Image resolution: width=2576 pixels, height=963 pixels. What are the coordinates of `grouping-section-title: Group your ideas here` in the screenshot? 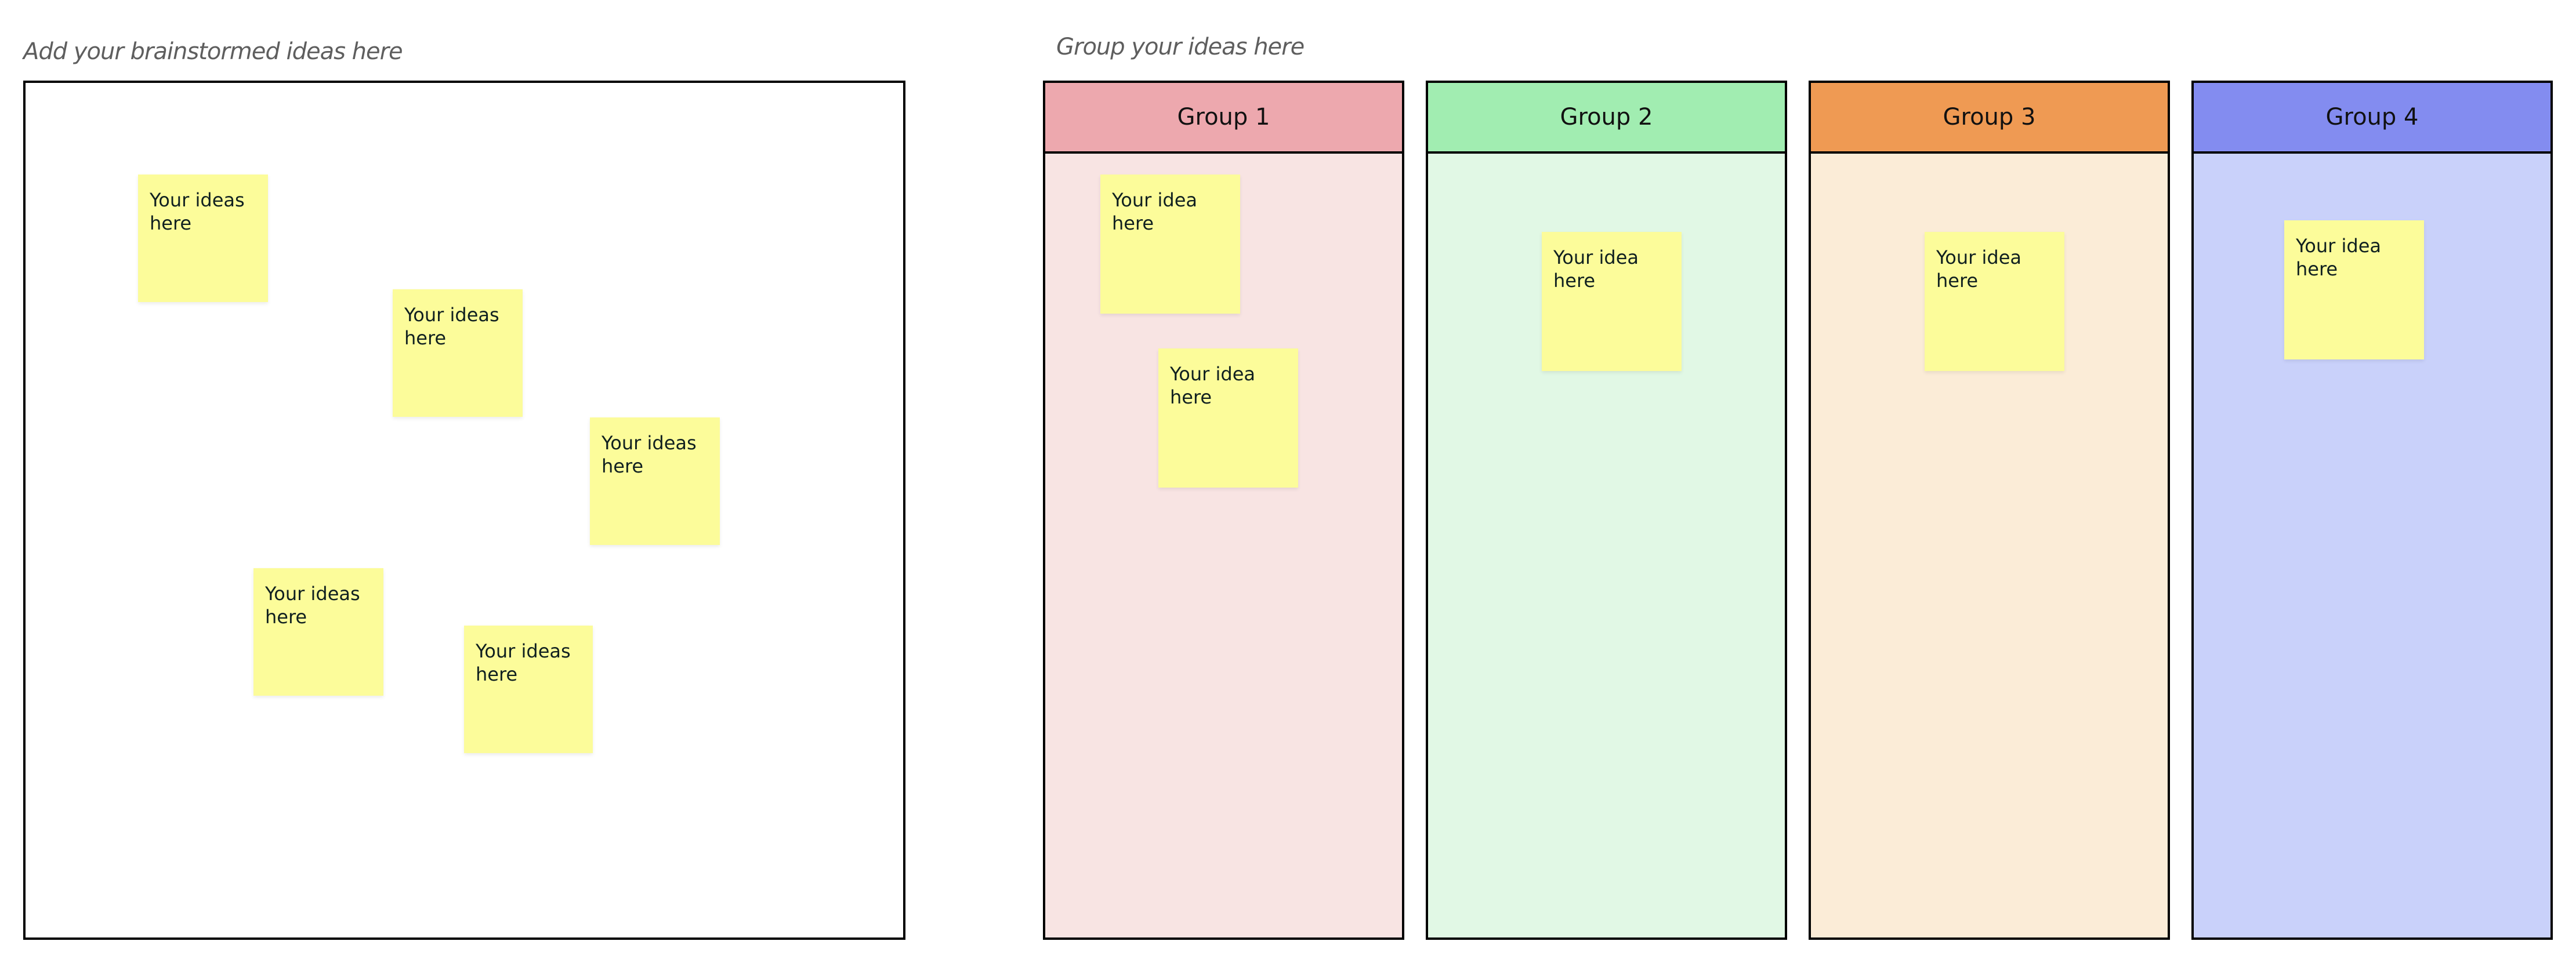 It's located at (1181, 47).